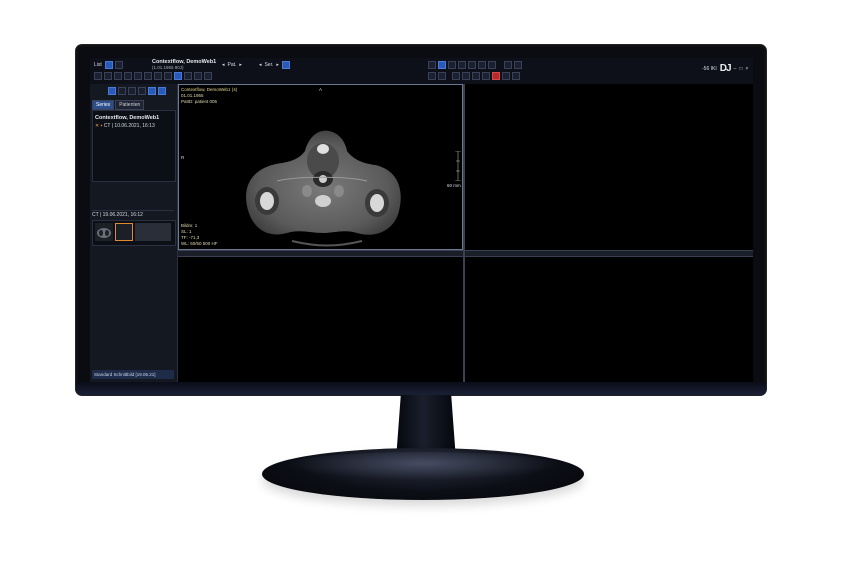 This screenshot has height=566, width=850. Describe the element at coordinates (506, 76) in the screenshot. I see `expand-icon` at that location.